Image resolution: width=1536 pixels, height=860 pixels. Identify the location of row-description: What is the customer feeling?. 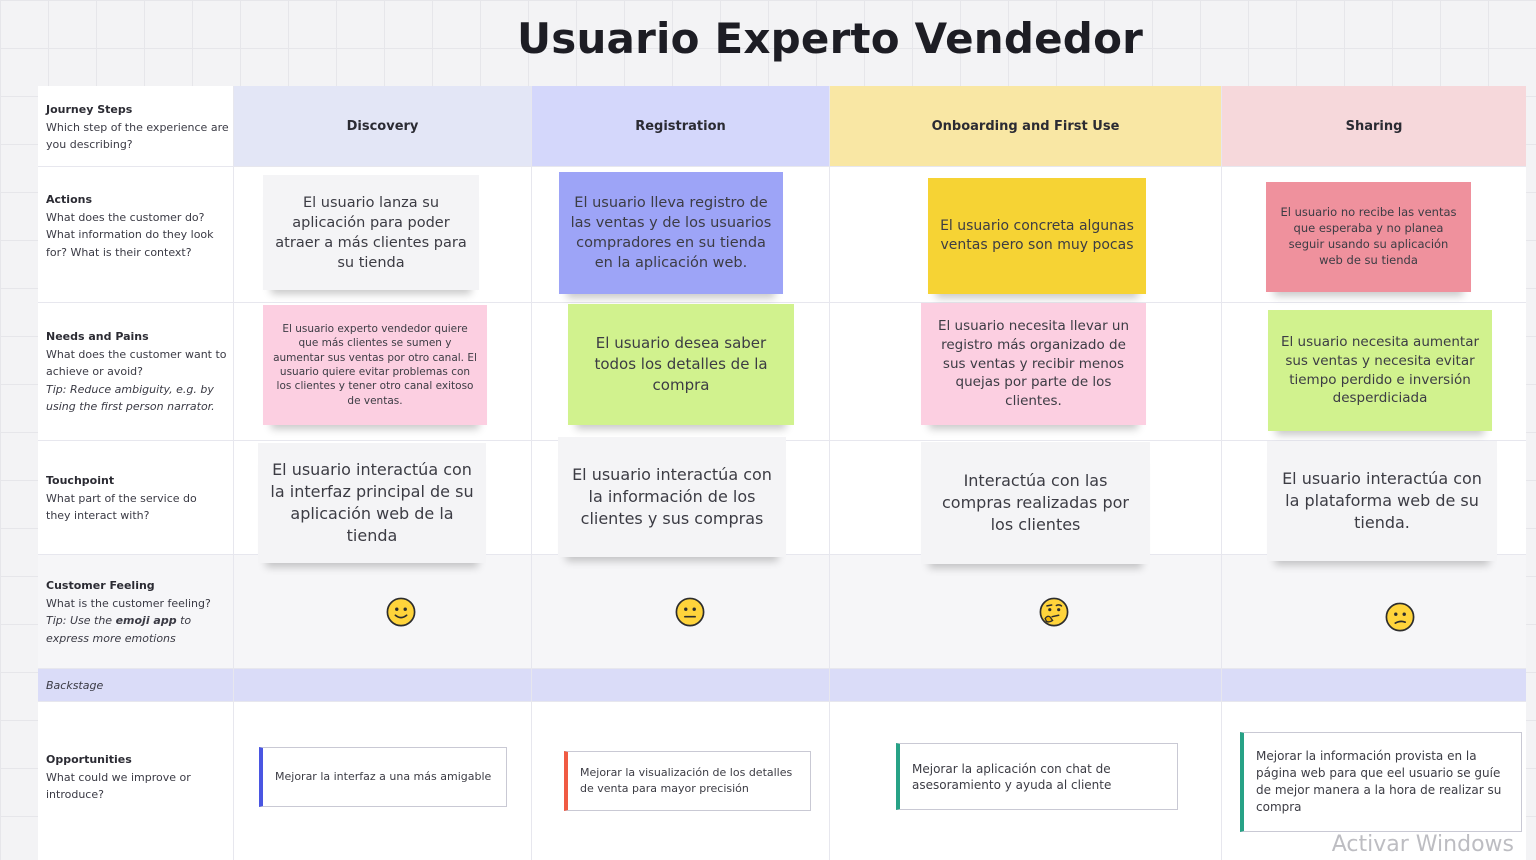
(128, 603).